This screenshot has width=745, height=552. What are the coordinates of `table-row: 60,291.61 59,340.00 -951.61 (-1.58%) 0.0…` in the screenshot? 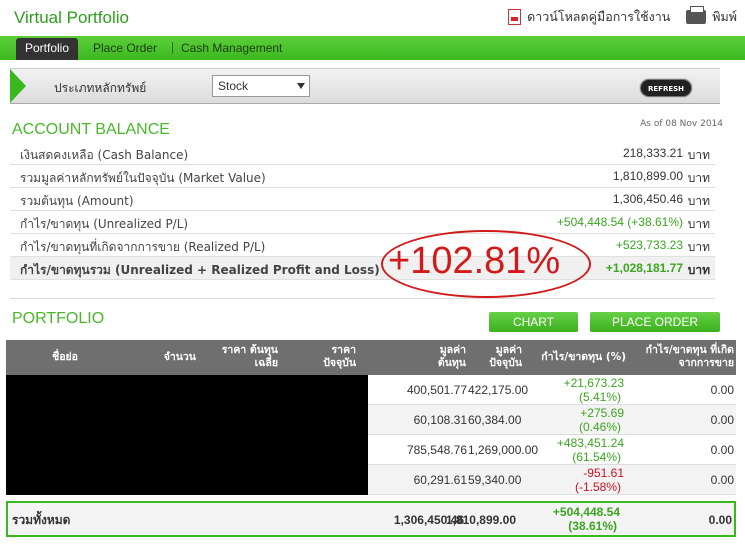 It's located at (552, 480).